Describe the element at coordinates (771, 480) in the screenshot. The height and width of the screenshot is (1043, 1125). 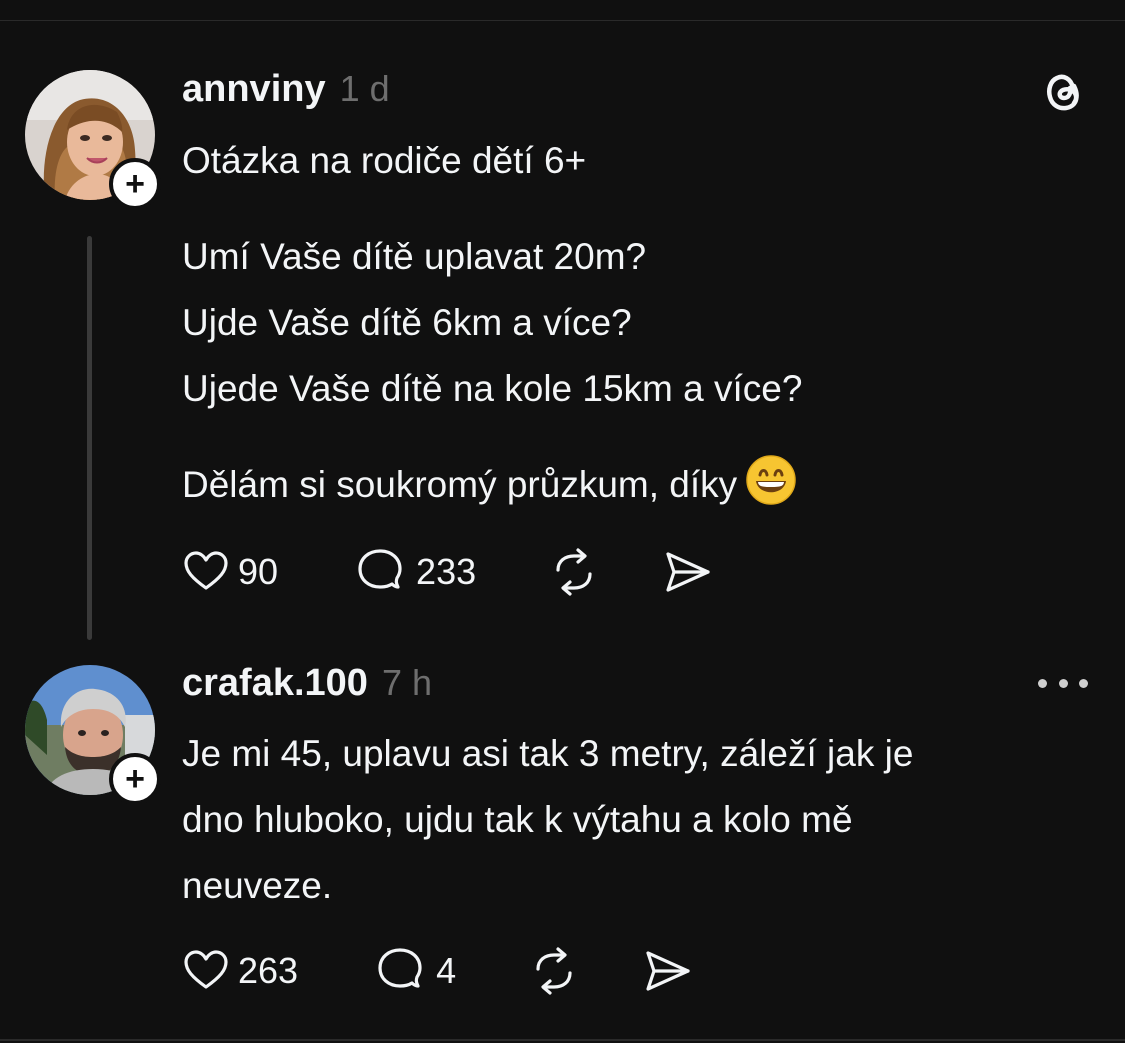
I see `grinning-face-emoji` at that location.